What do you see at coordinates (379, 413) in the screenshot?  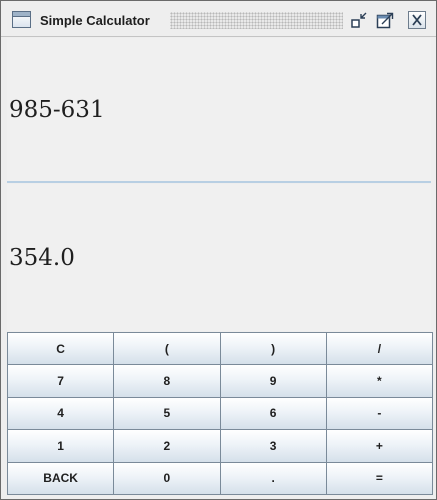 I see `subtract-button: -` at bounding box center [379, 413].